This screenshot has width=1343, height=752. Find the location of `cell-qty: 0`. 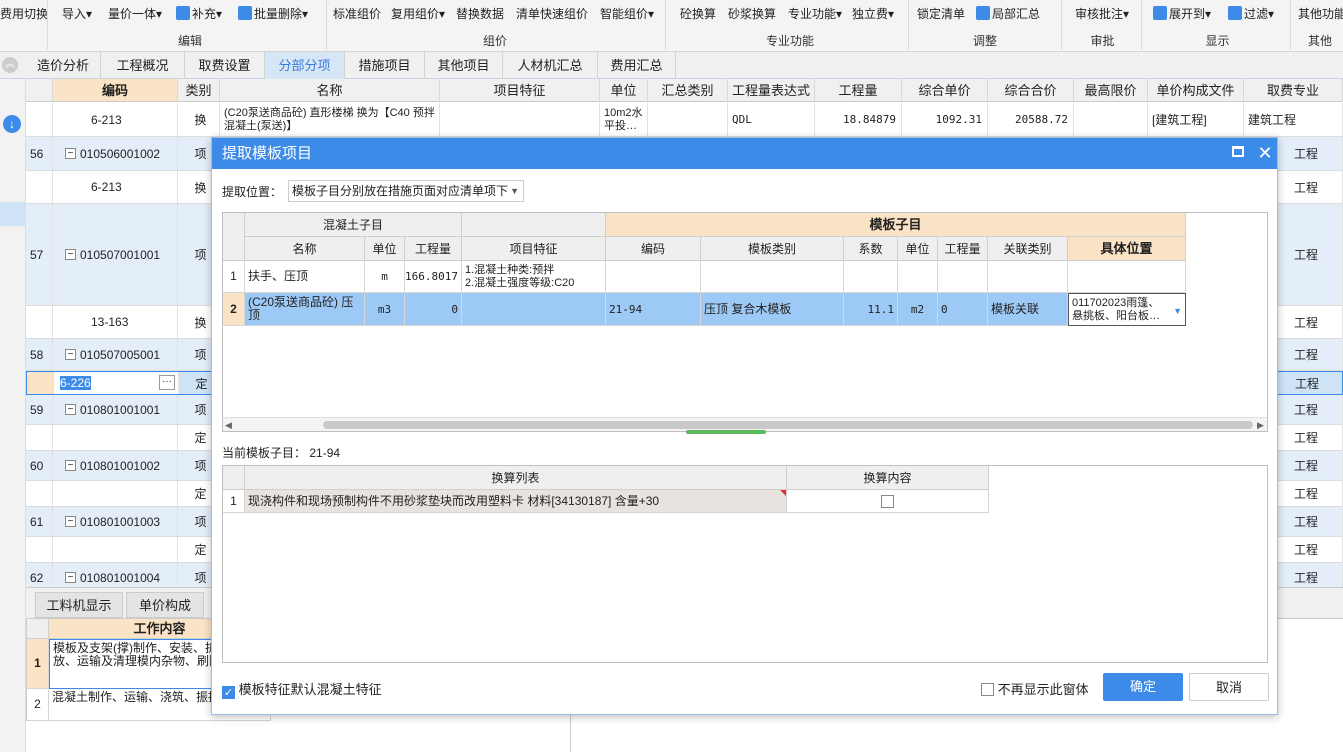

cell-qty: 0 is located at coordinates (433, 309).